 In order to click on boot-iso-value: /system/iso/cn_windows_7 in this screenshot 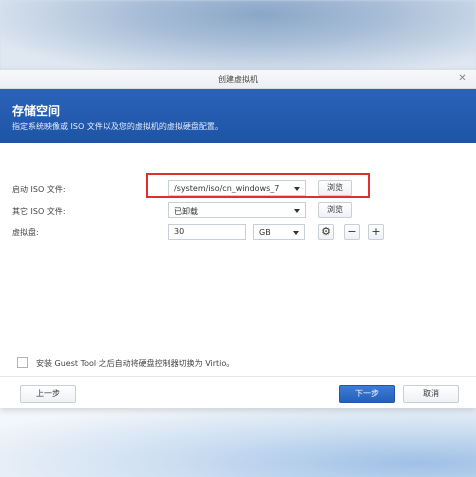, I will do `click(227, 188)`.